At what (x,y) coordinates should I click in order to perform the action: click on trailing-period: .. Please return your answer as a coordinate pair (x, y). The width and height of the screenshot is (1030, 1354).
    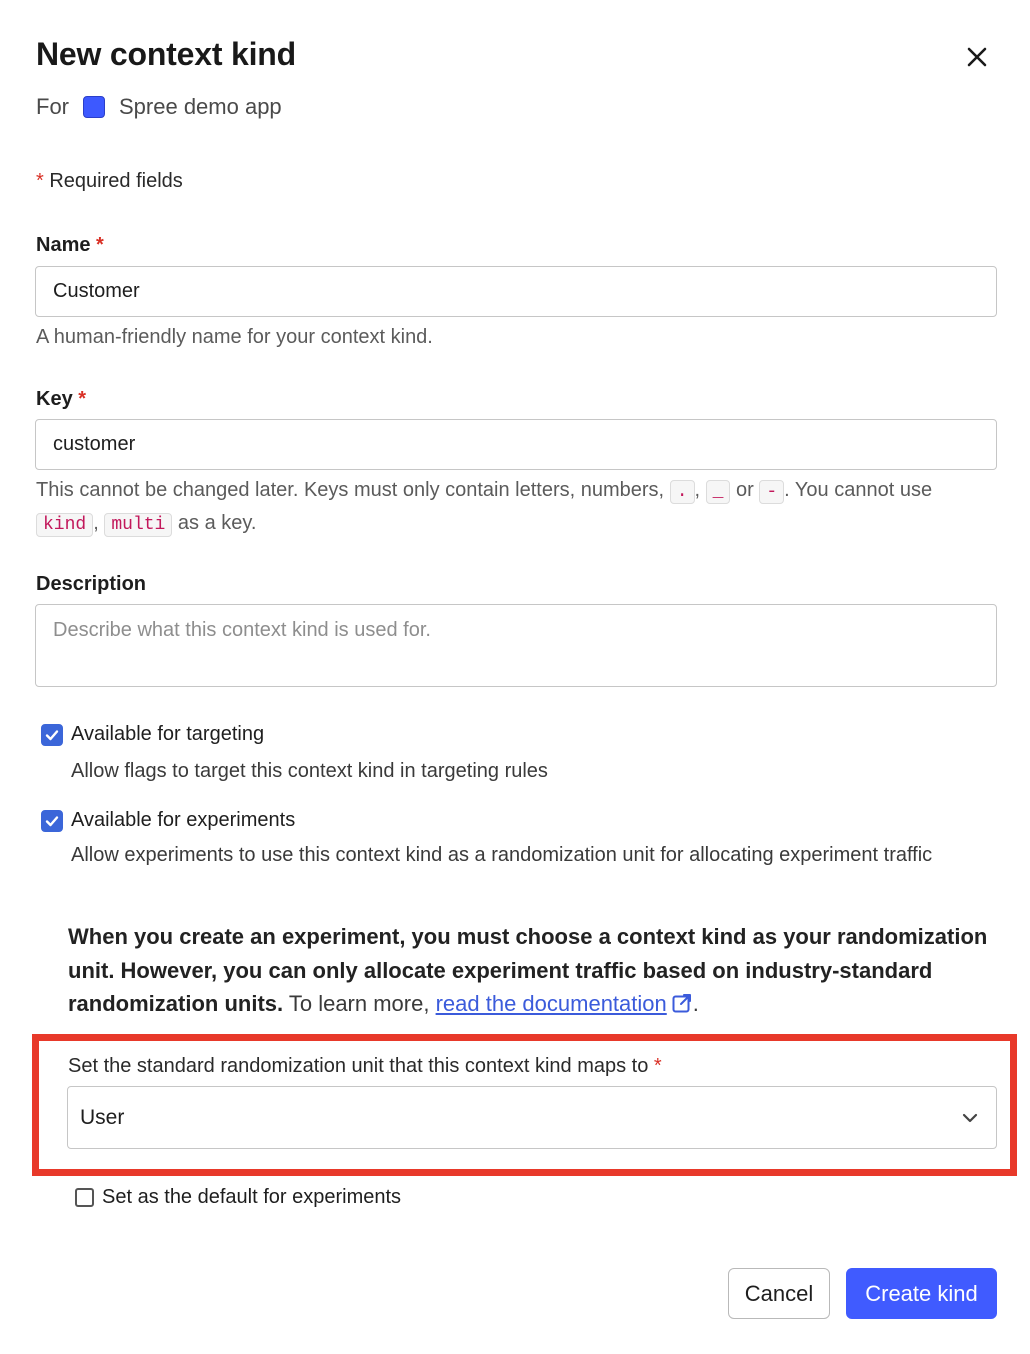
    Looking at the image, I should click on (695, 1003).